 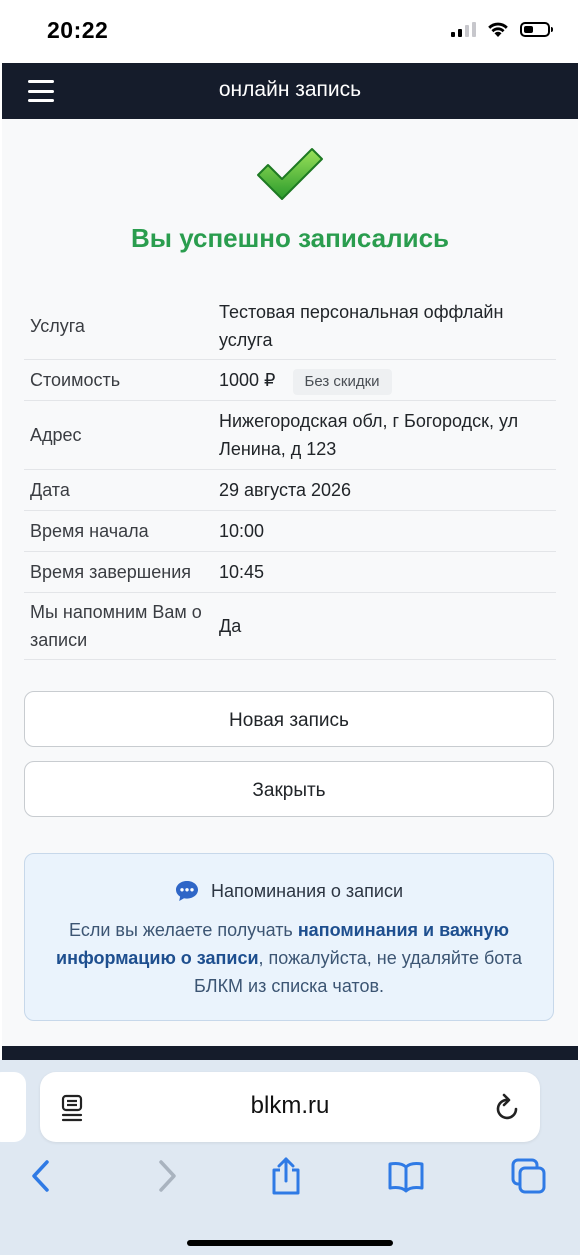 I want to click on url-text: blkm.ru, so click(x=290, y=1106).